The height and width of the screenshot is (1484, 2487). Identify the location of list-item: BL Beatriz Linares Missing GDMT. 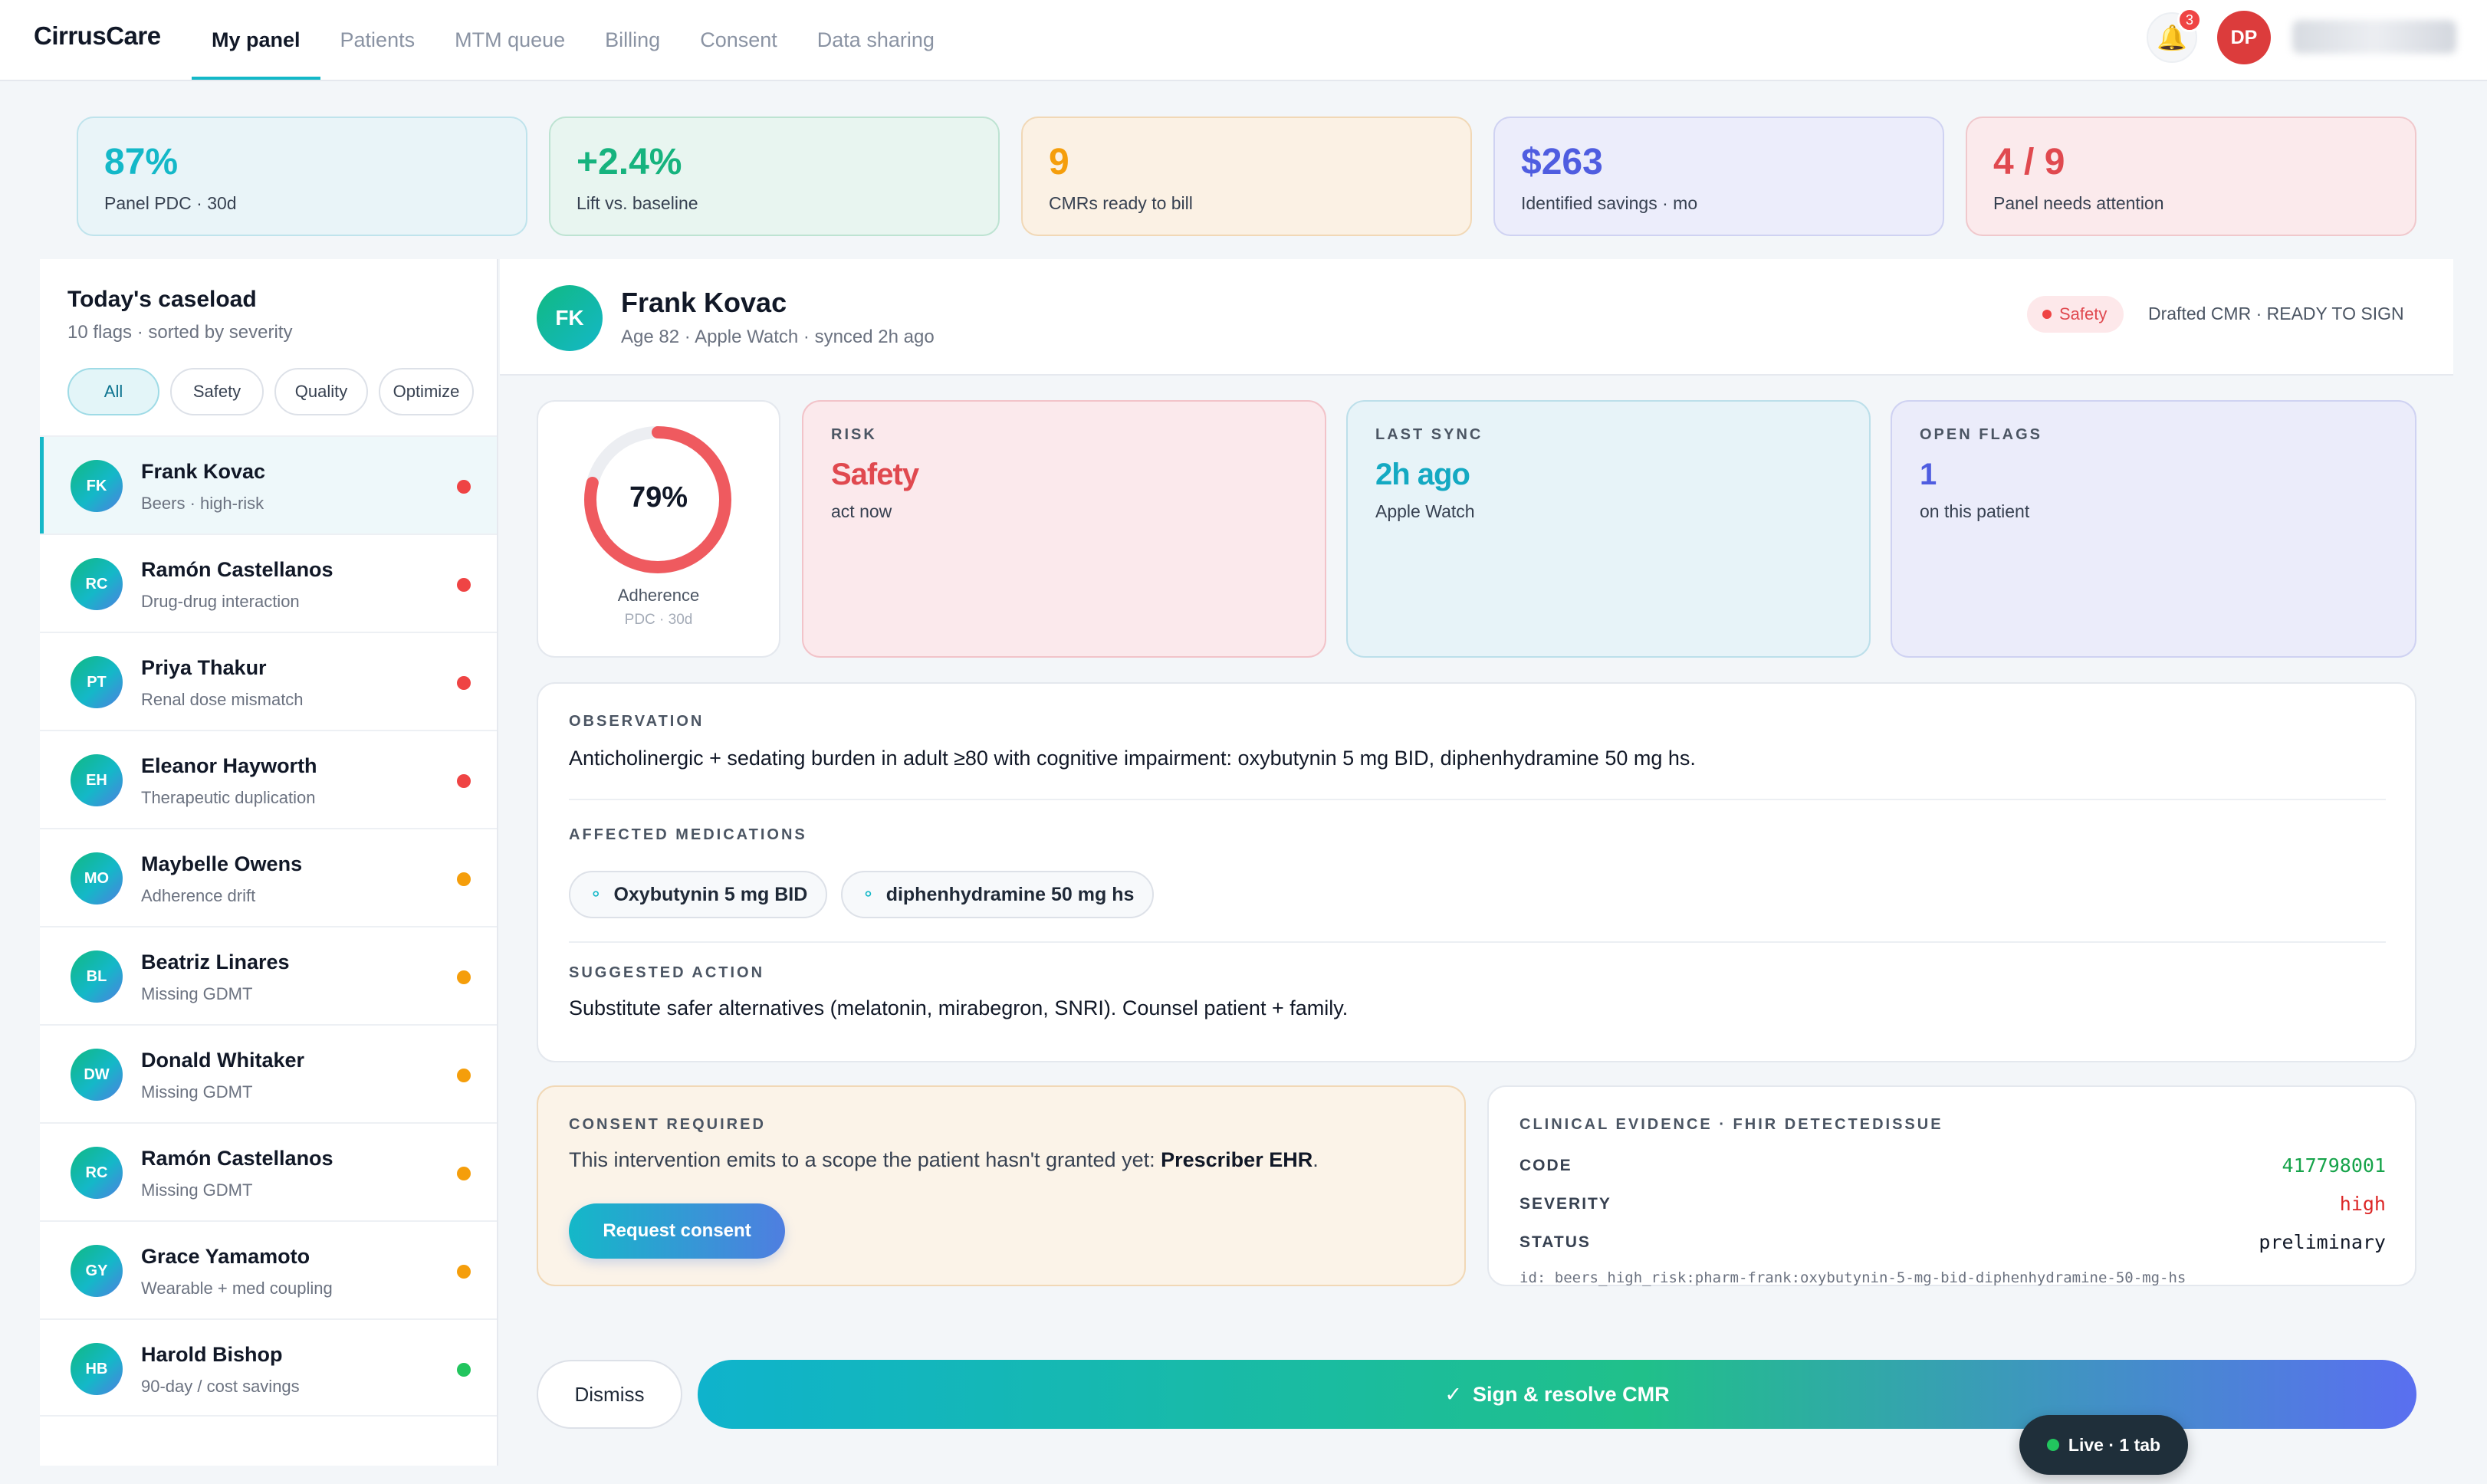
(268, 975).